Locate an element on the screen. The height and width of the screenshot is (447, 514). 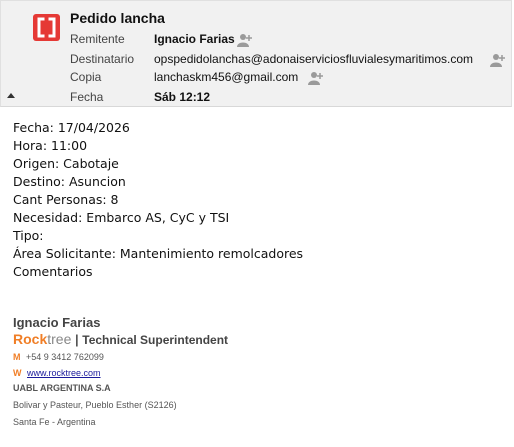
signature-address: Bolivar y Pasteur, Pueblo Esther (S2126) is located at coordinates (95, 405).